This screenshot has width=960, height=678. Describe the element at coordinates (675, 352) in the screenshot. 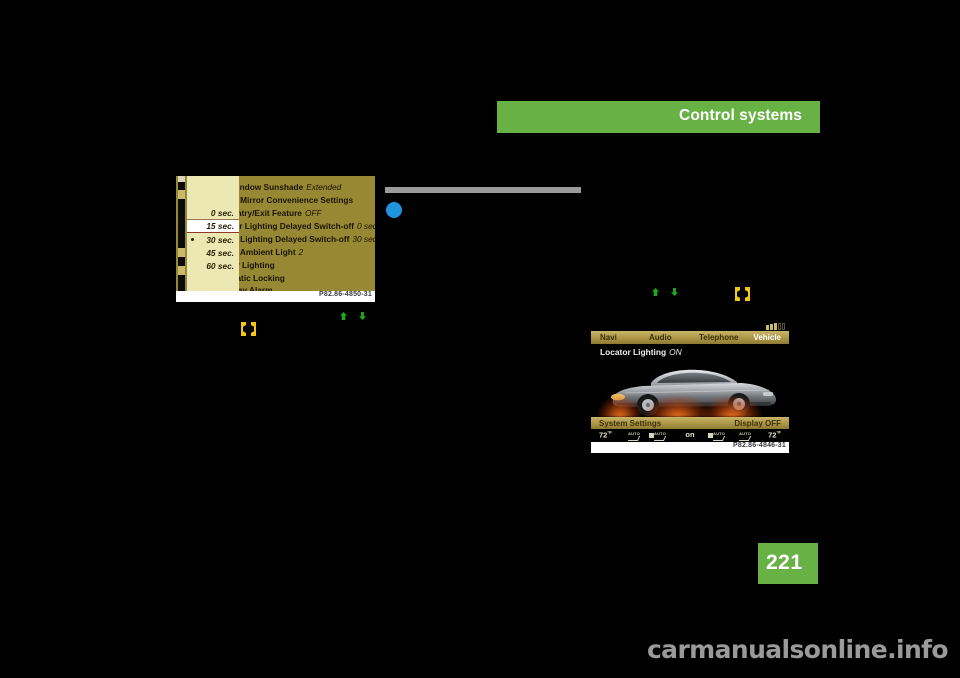

I see `screen-heading-value: ON` at that location.